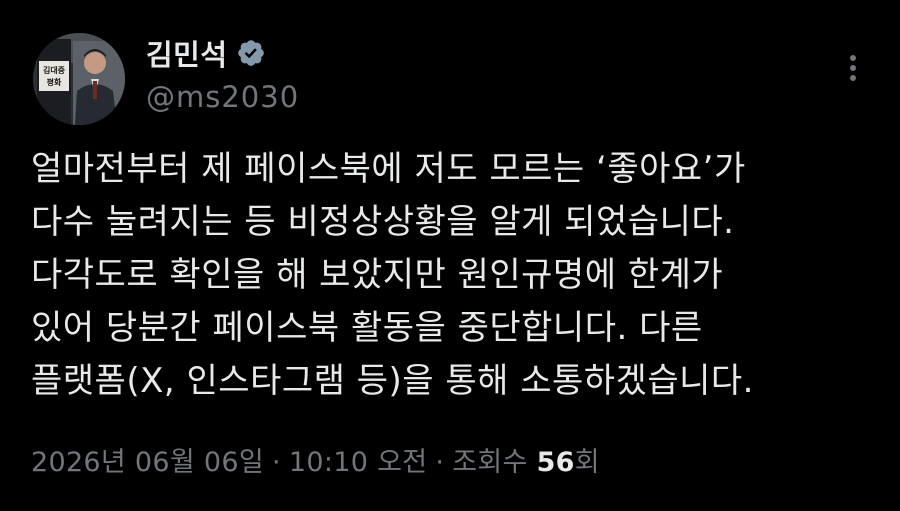  I want to click on tweet-text-line: 다수 눌려지는 등 비정상상황을 알게 되었습니다., so click(383, 222).